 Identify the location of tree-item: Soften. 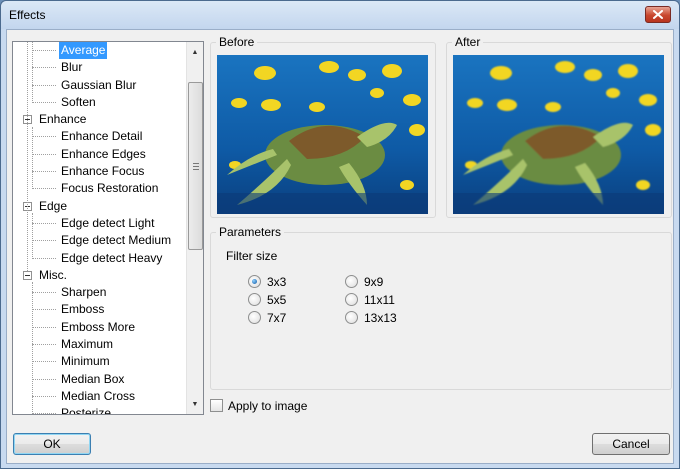
(100, 102).